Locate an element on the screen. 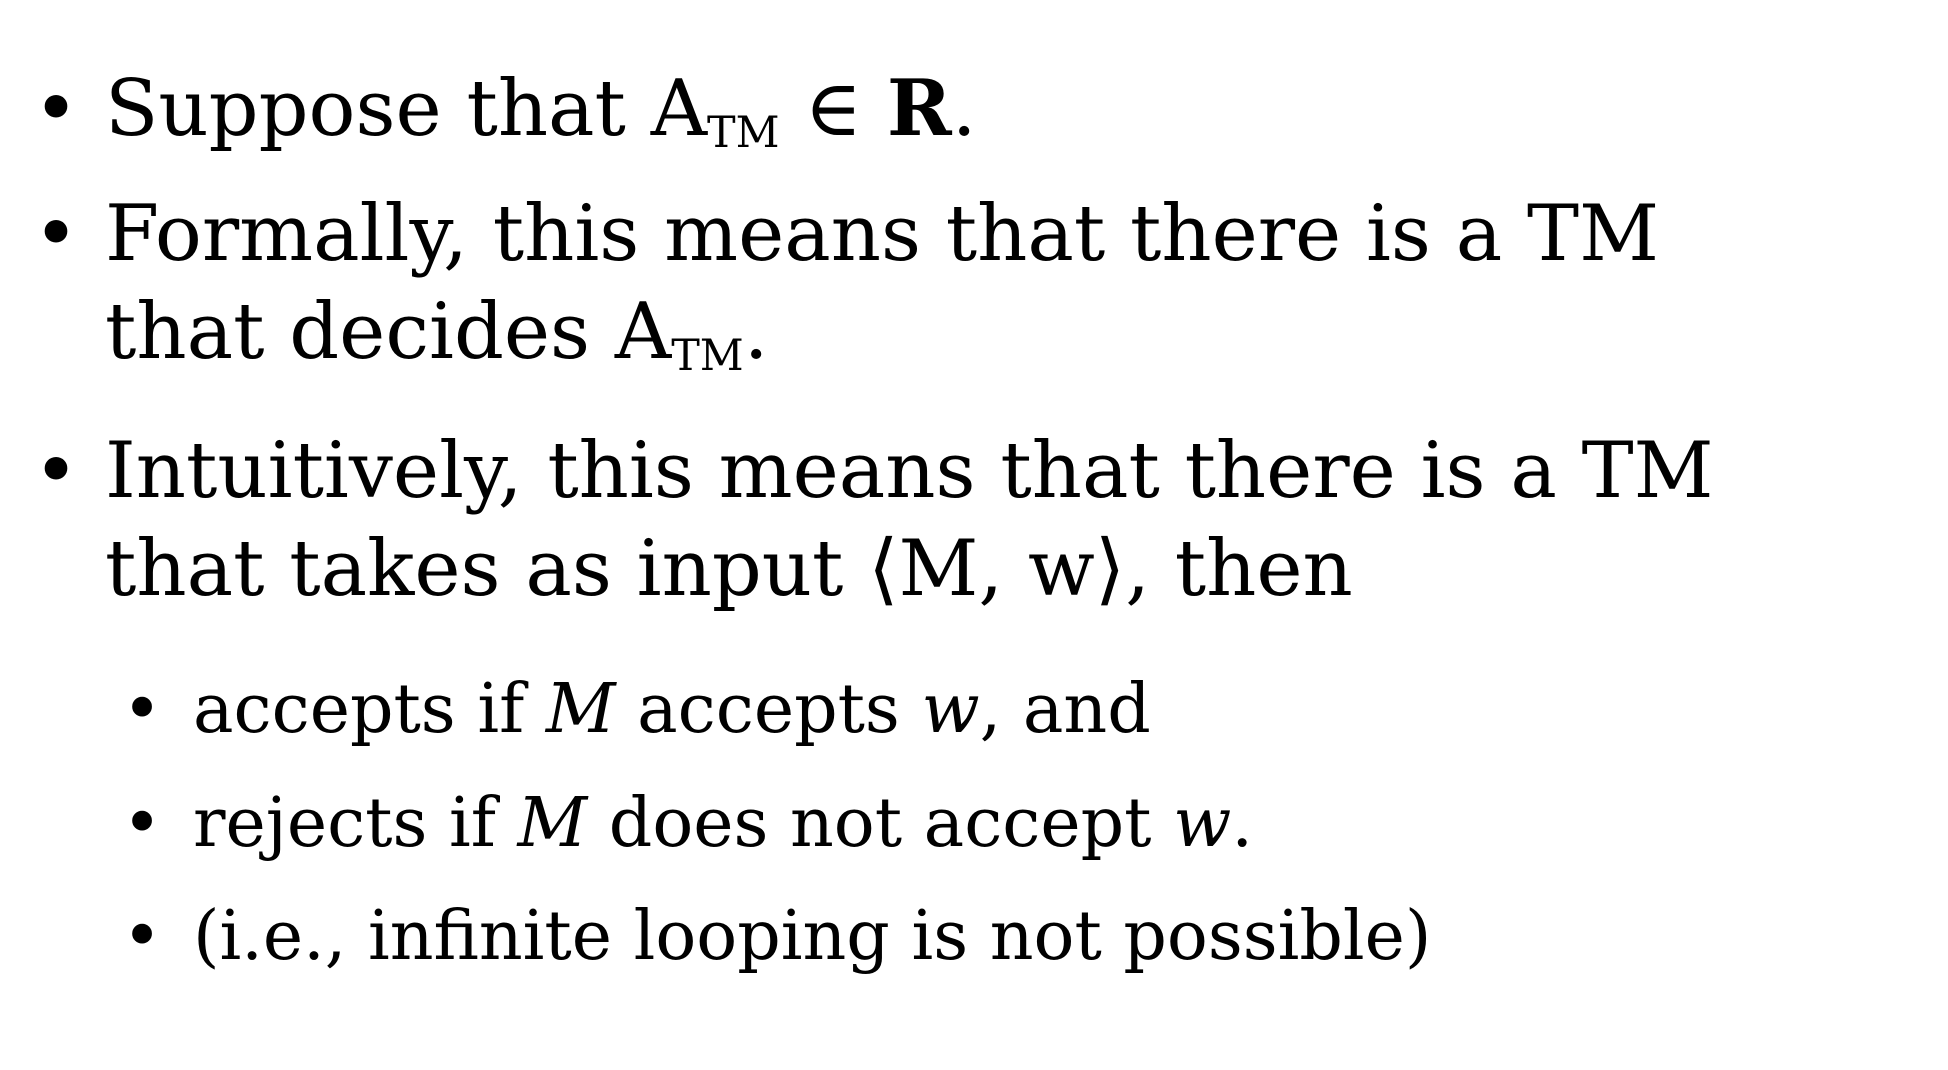 The height and width of the screenshot is (1070, 1948). bullet-text-2-line-1: Formally, this means that there is a TM is located at coordinates (882, 234).